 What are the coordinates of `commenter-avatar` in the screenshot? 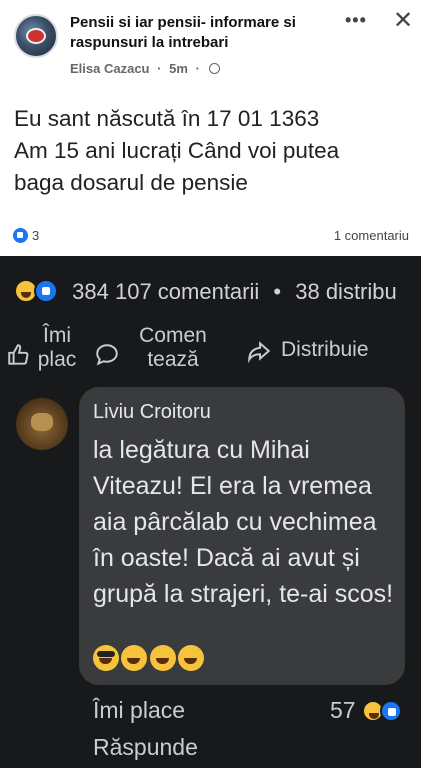 It's located at (42, 424).